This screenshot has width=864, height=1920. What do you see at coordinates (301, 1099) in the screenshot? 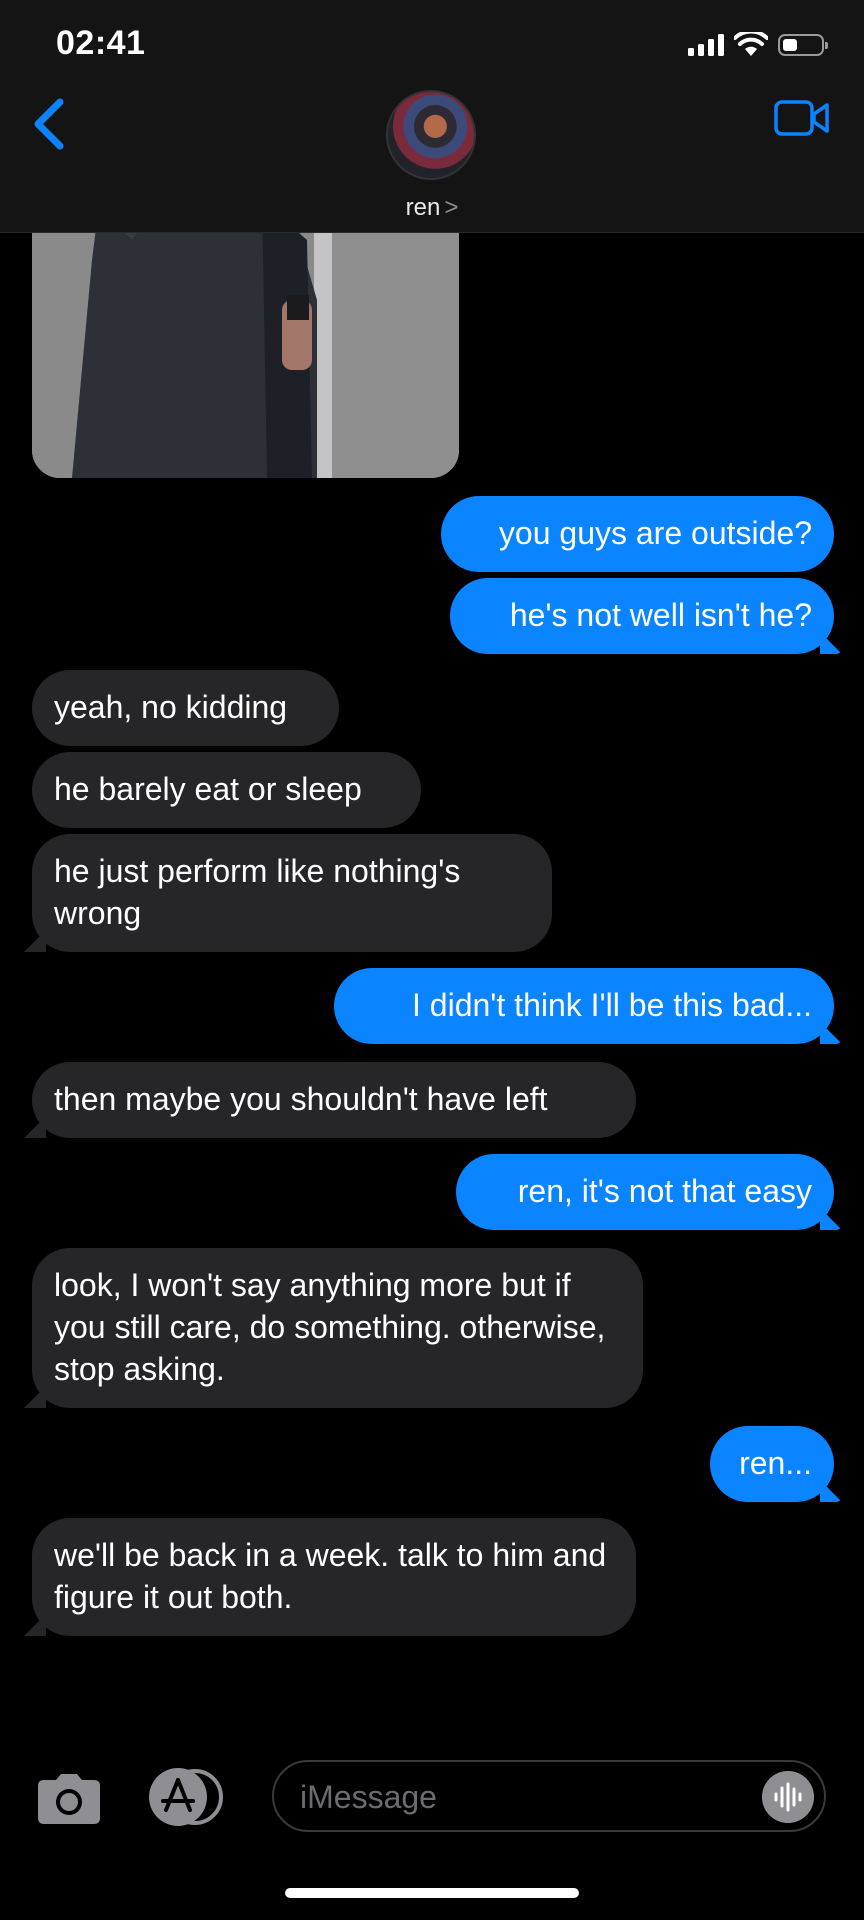
I see `message-text: then maybe you shouldn't have left` at bounding box center [301, 1099].